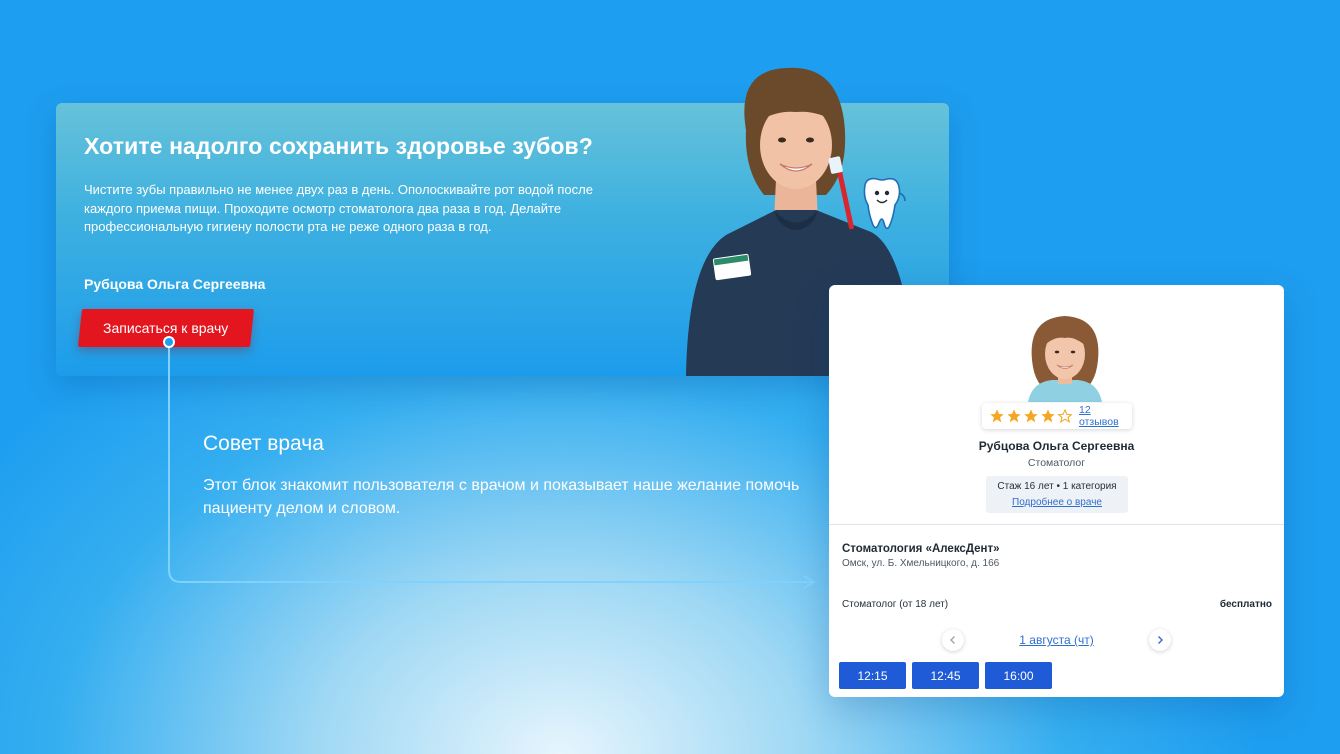 The height and width of the screenshot is (754, 1340). What do you see at coordinates (1065, 359) in the screenshot?
I see `doctor-avatar` at bounding box center [1065, 359].